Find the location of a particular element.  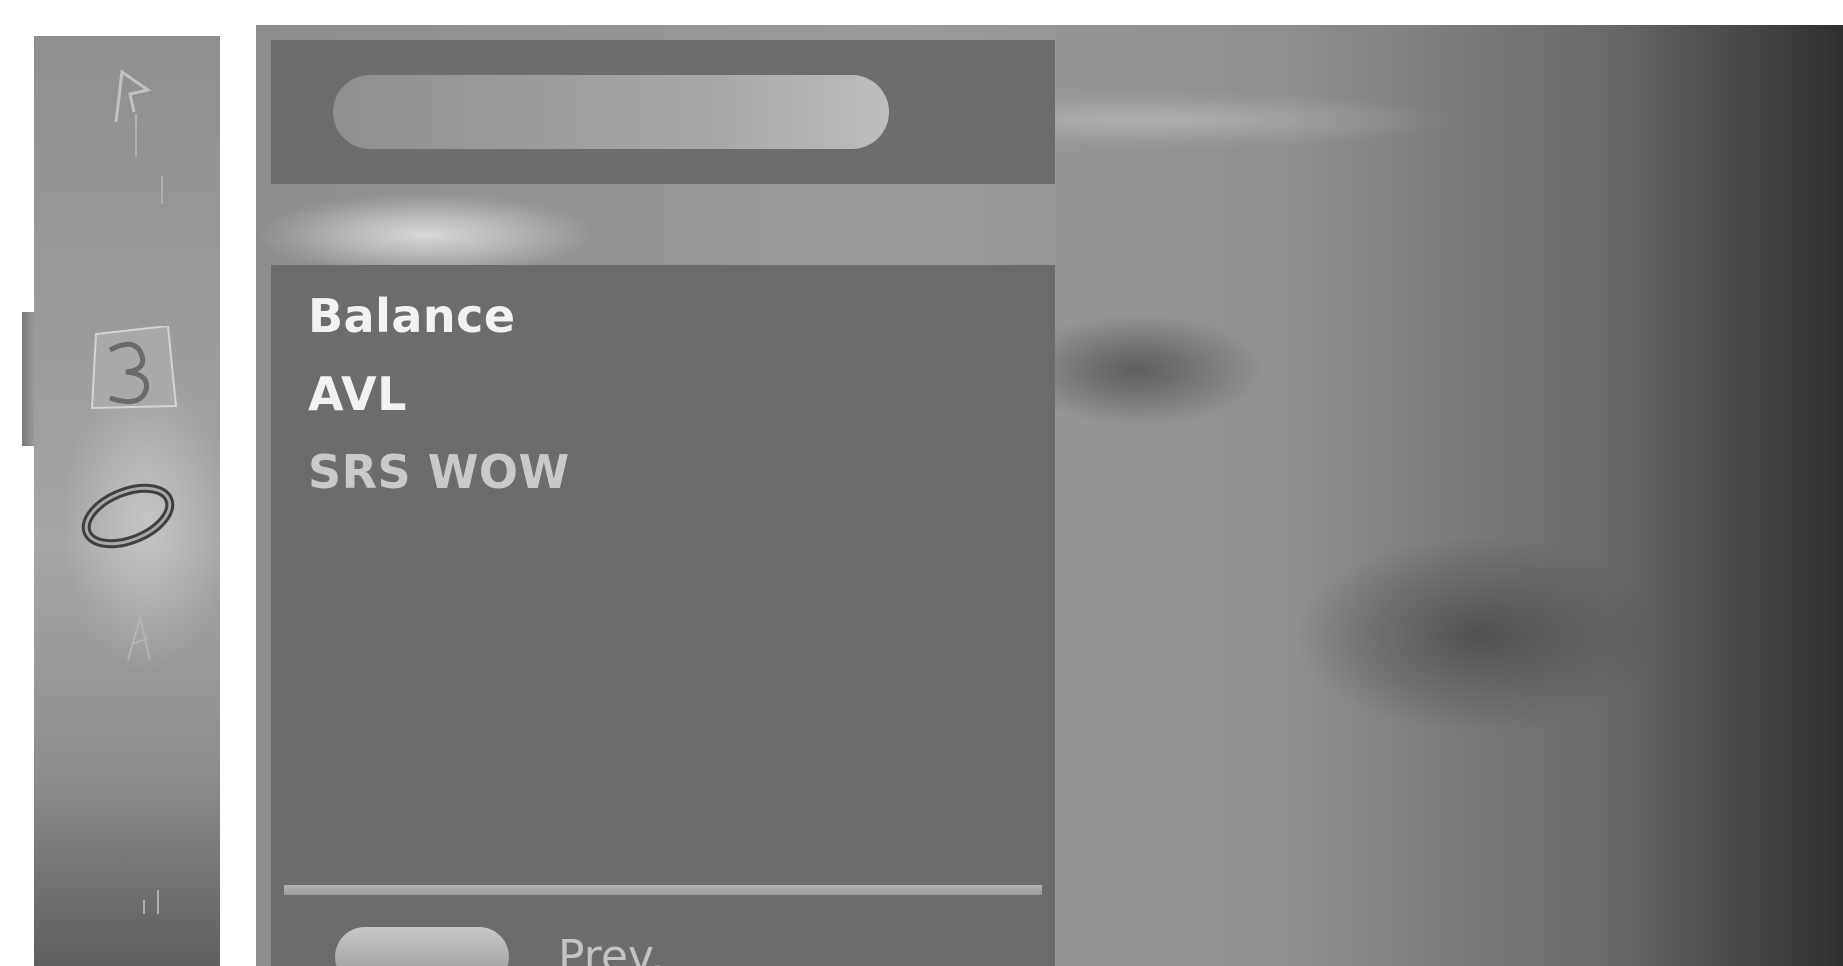

menu-list: Balance AVL SRS WOW is located at coordinates (439, 394).